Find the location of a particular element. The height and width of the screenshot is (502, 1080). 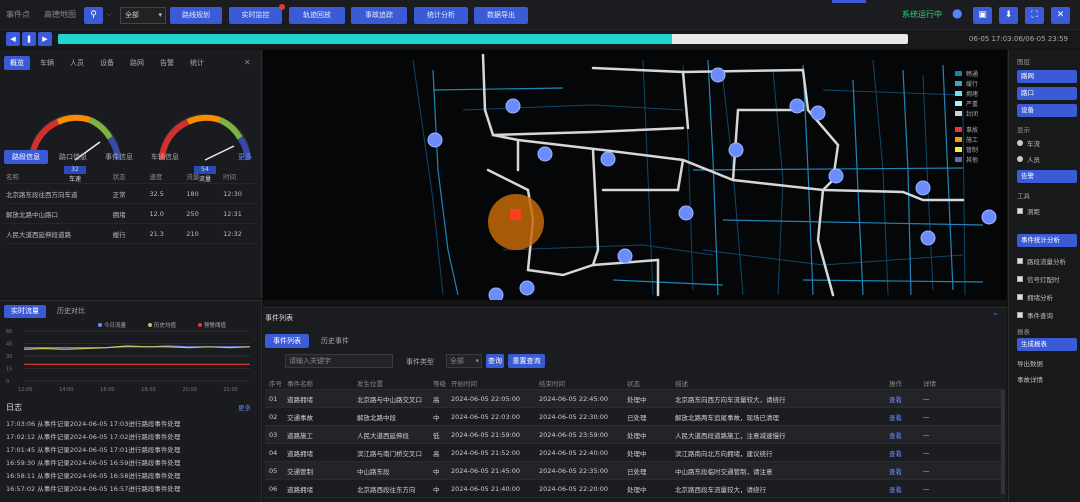

legend-label: 其他 is located at coordinates (972, 160).